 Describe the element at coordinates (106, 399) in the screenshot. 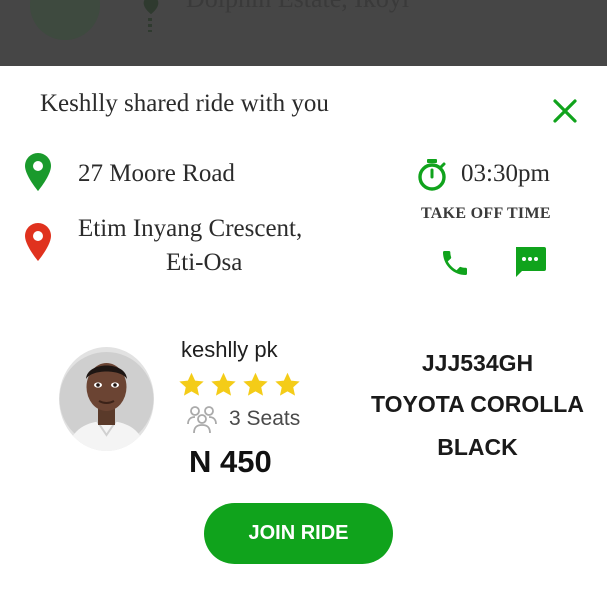

I see `driver-avatar` at that location.